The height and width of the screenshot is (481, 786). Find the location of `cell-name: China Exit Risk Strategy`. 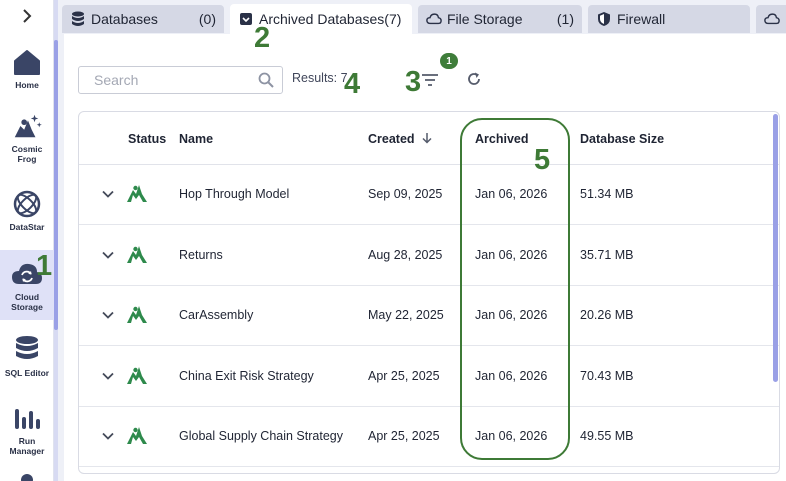

cell-name: China Exit Risk Strategy is located at coordinates (246, 375).